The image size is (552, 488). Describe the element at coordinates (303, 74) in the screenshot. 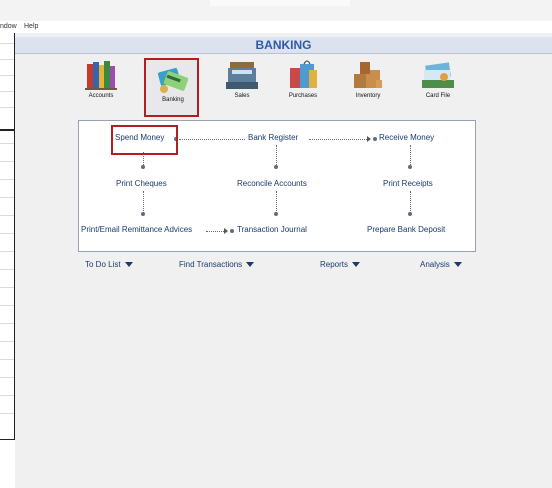

I see `purchases-bags-icon` at that location.